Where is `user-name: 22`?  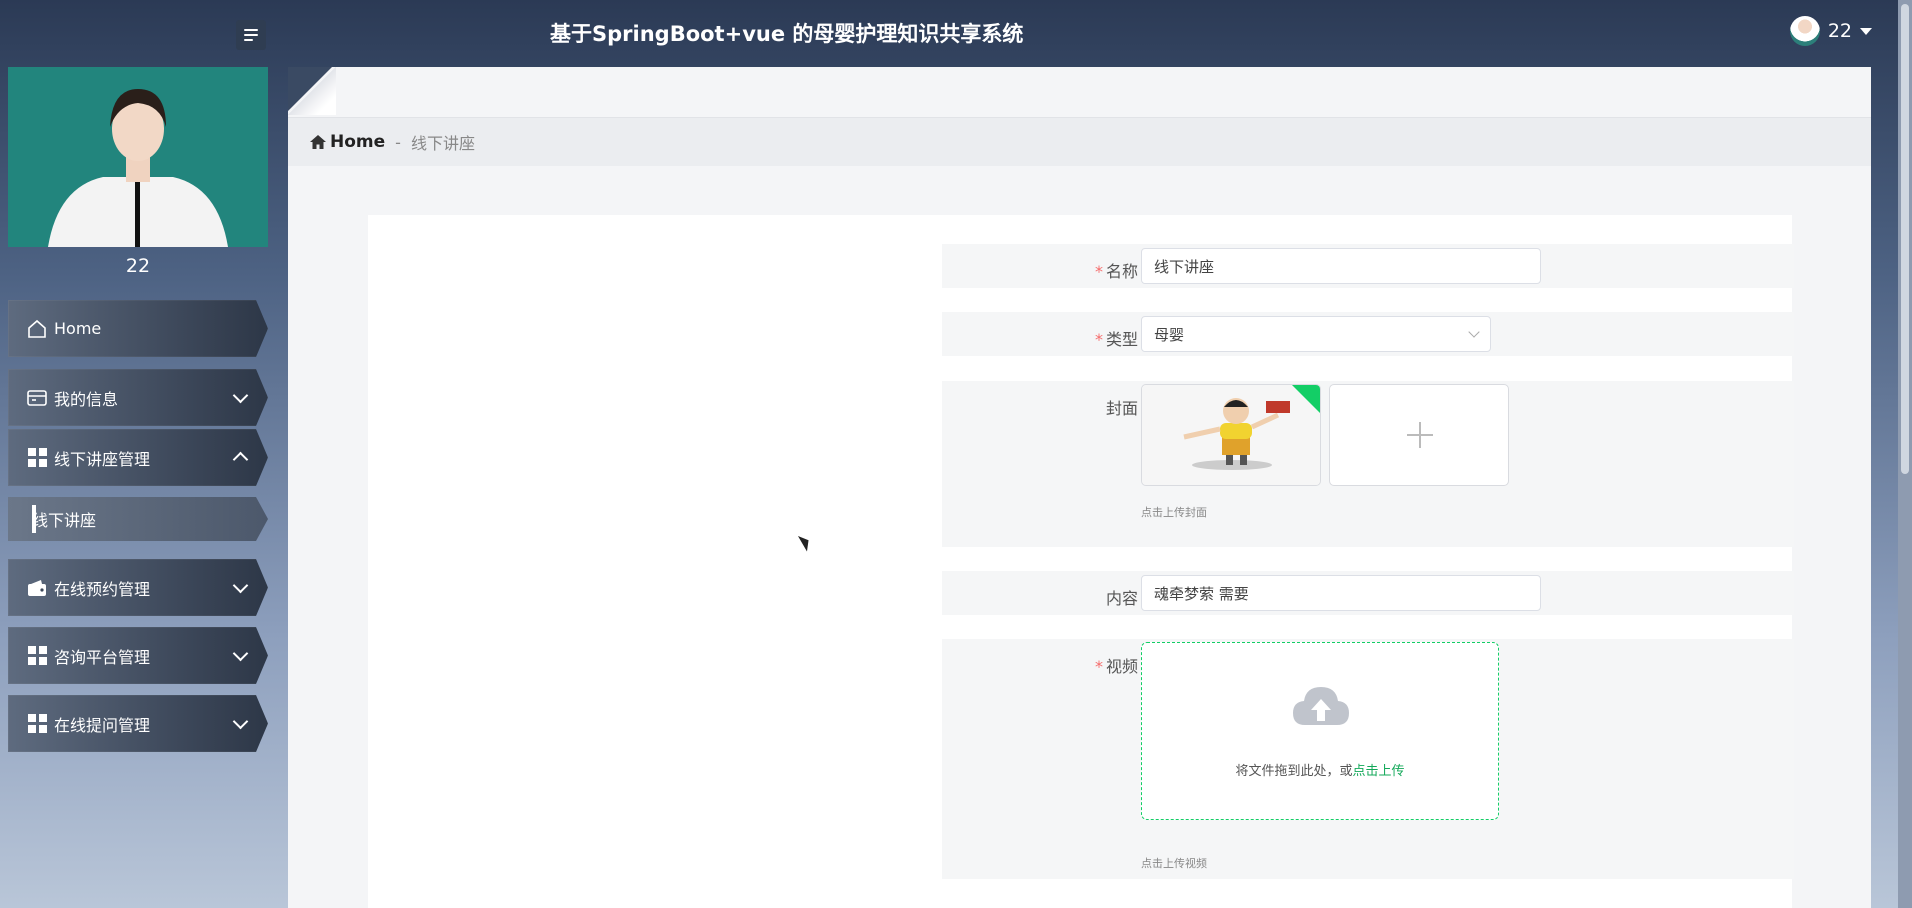
user-name: 22 is located at coordinates (1839, 31).